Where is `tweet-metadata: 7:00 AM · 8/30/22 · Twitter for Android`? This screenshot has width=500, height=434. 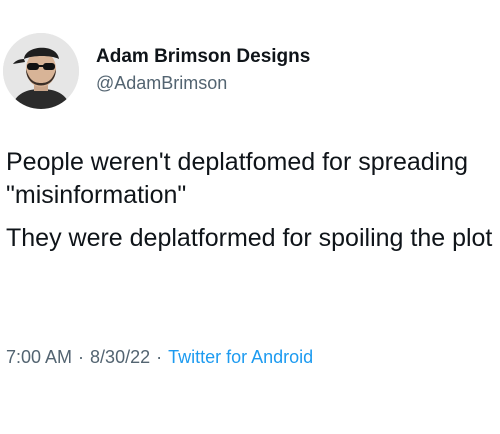
tweet-metadata: 7:00 AM · 8/30/22 · Twitter for Android is located at coordinates (159, 357).